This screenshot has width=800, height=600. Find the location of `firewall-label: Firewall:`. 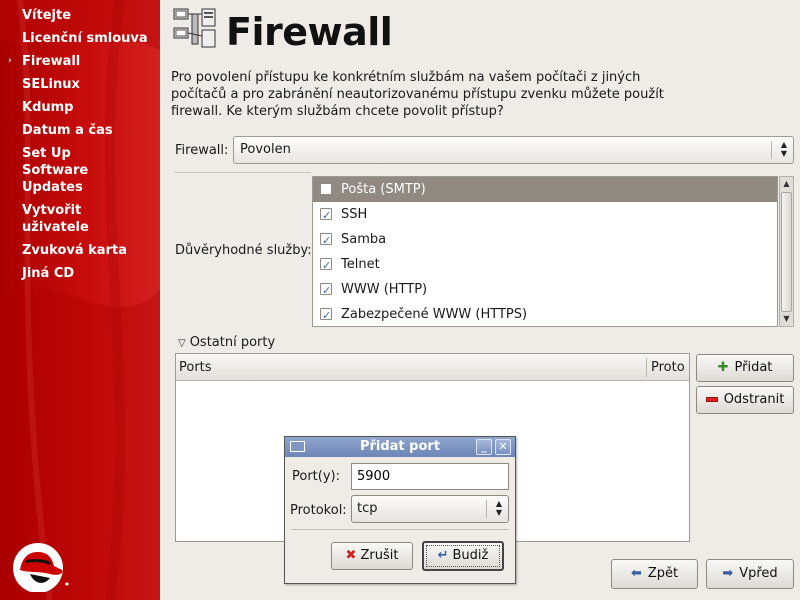

firewall-label: Firewall: is located at coordinates (202, 150).